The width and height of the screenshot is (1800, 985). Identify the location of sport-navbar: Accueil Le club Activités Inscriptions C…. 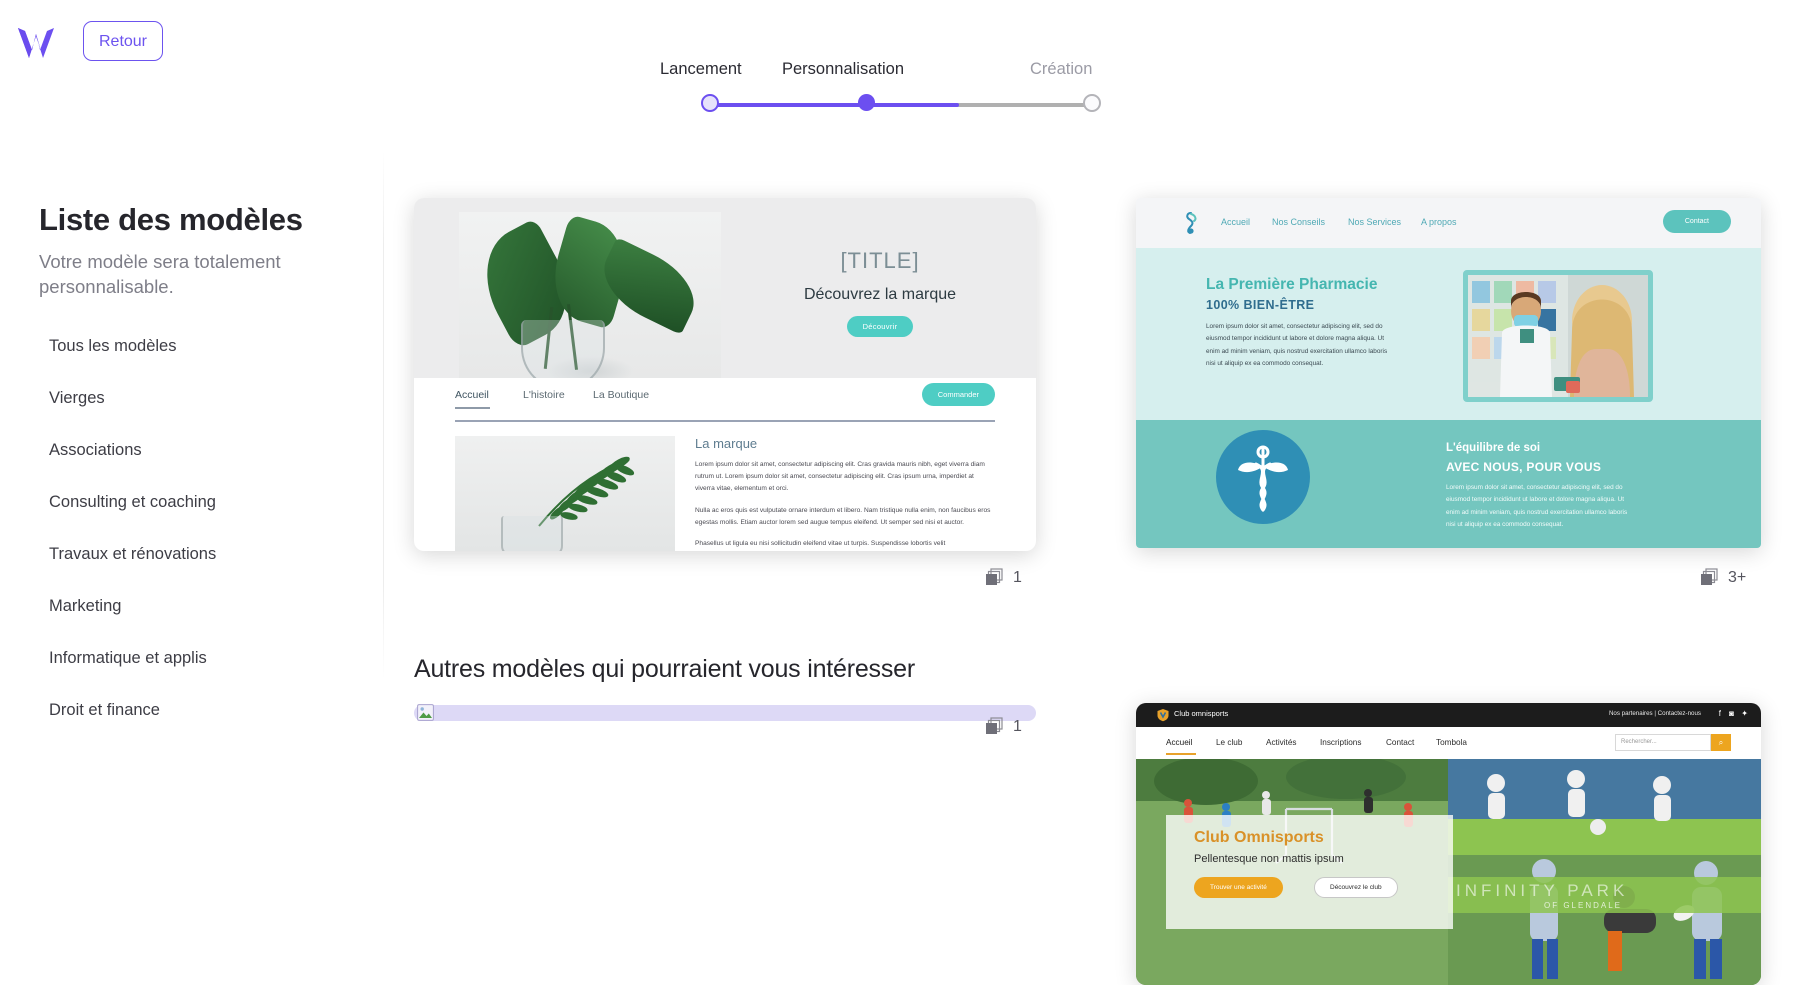
(1448, 743).